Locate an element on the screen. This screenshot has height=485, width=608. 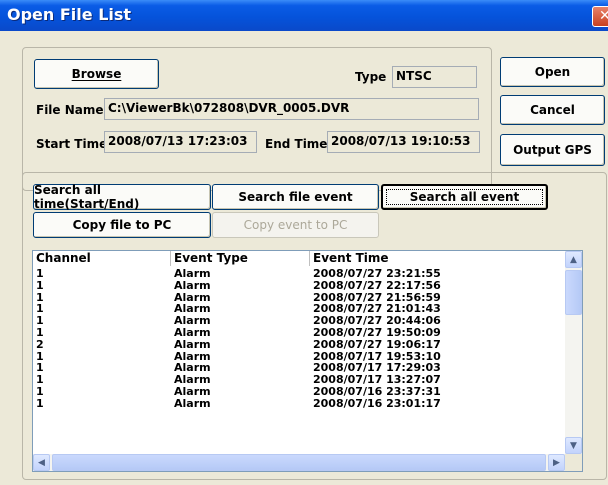
type-field: NTSC is located at coordinates (434, 77).